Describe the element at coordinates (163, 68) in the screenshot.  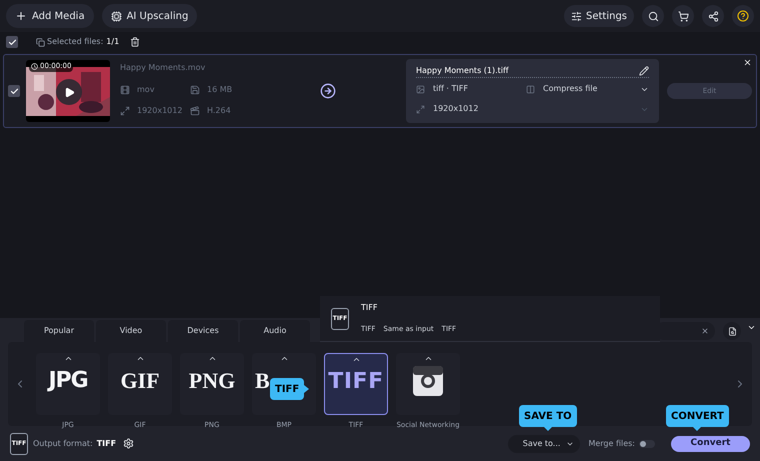
I see `source-file-name: Happy Moments.mov` at that location.